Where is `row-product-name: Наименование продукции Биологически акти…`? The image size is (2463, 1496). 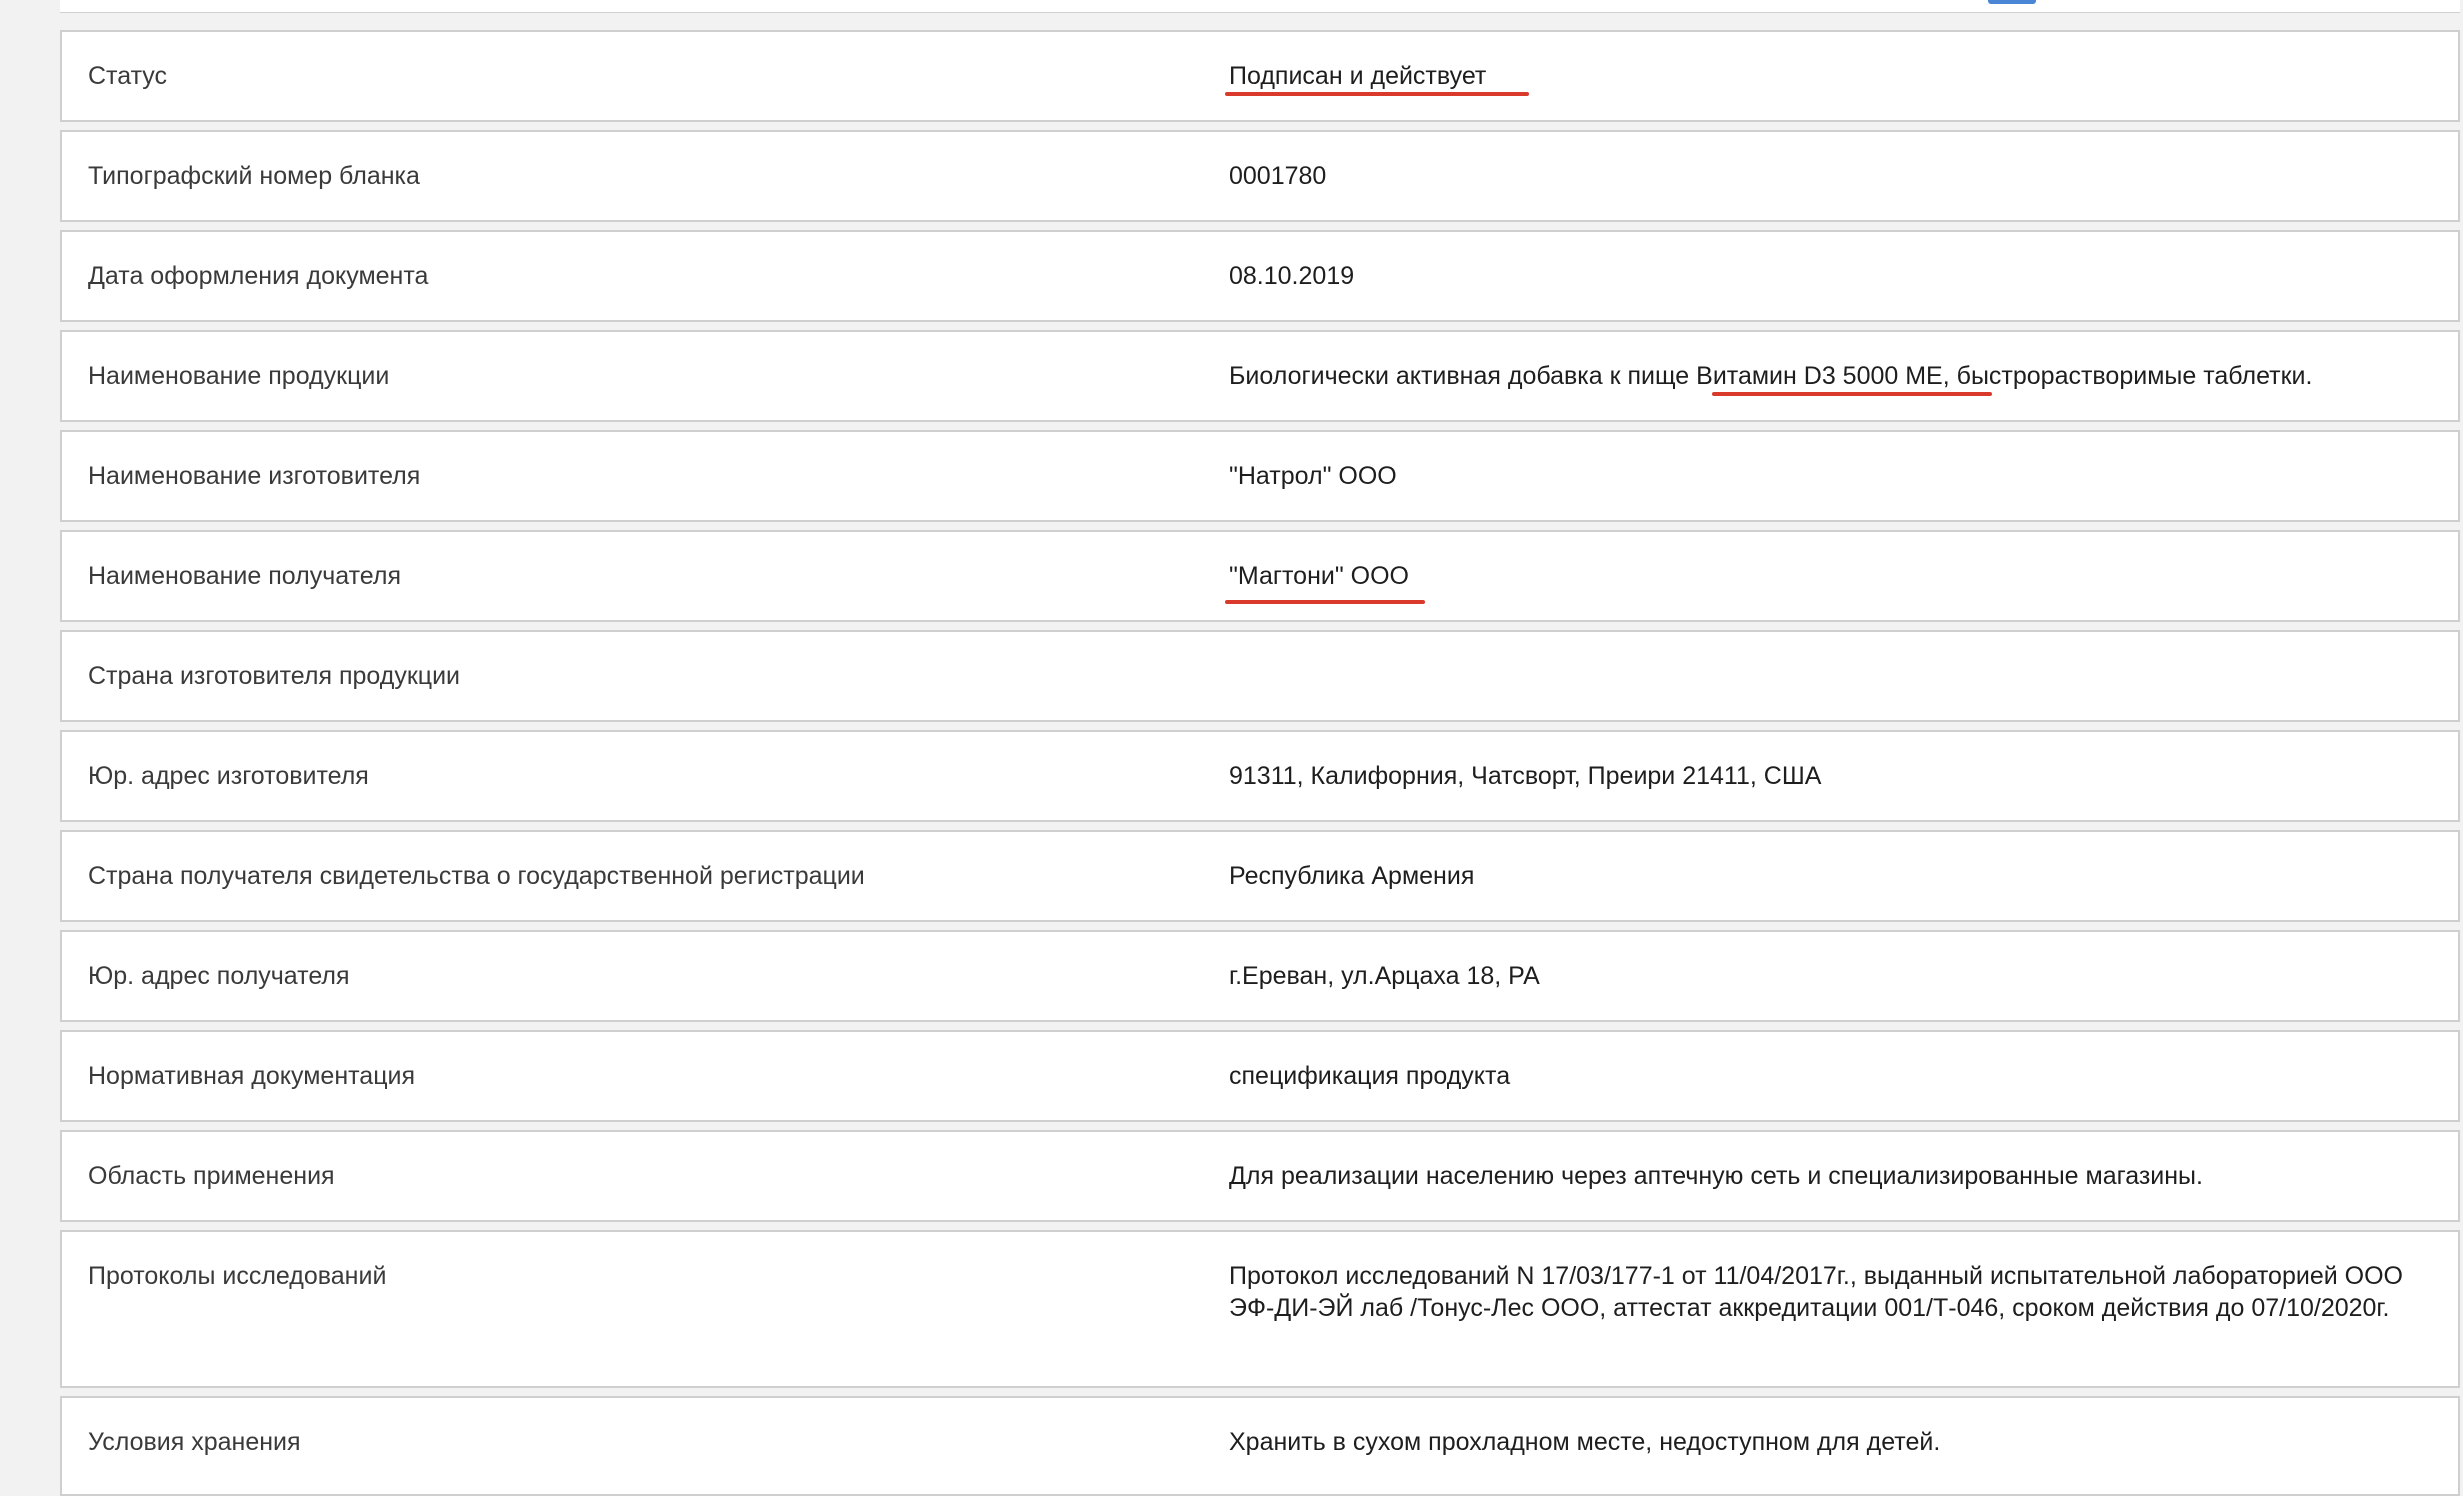 row-product-name: Наименование продукции Биологически акти… is located at coordinates (1260, 376).